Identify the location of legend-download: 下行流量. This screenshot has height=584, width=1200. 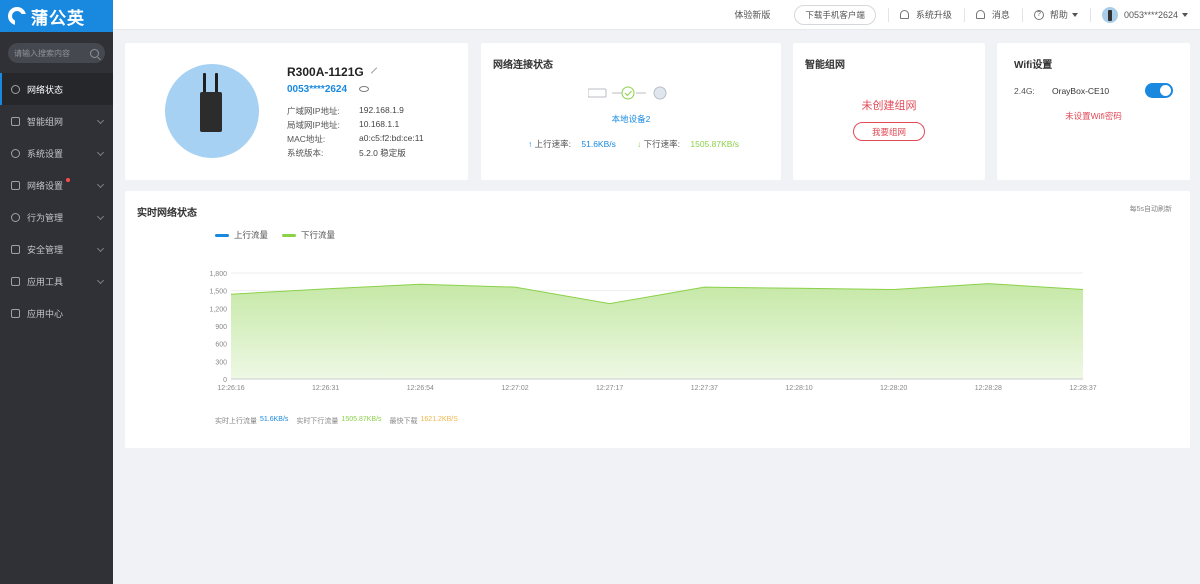
(308, 235).